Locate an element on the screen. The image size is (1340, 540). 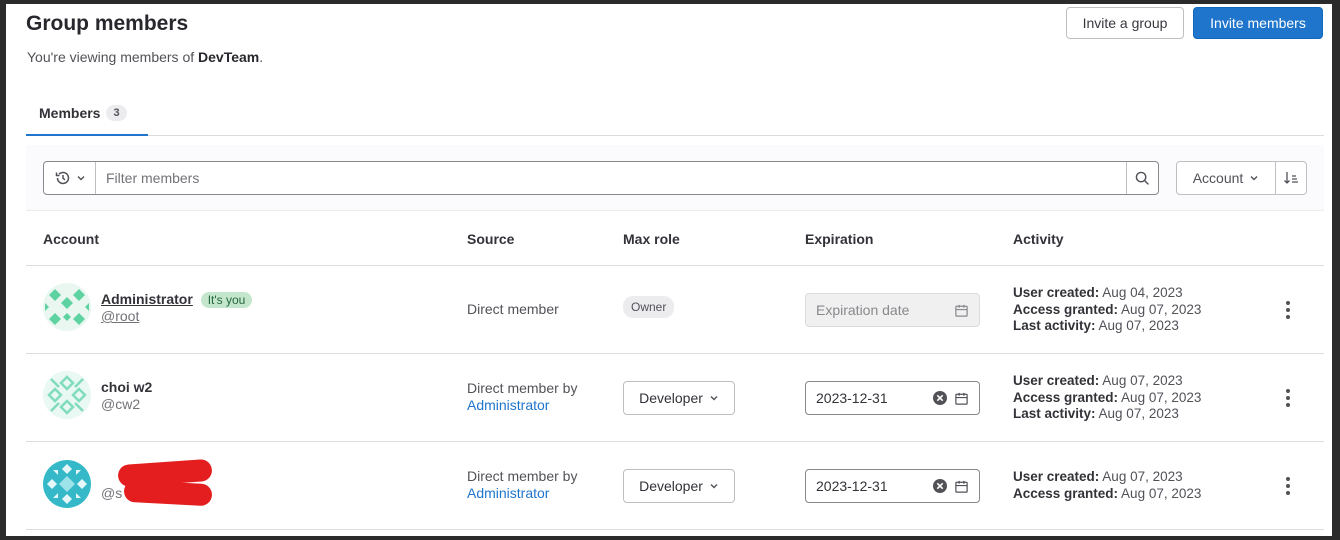
sort-direction-button is located at coordinates (1291, 178).